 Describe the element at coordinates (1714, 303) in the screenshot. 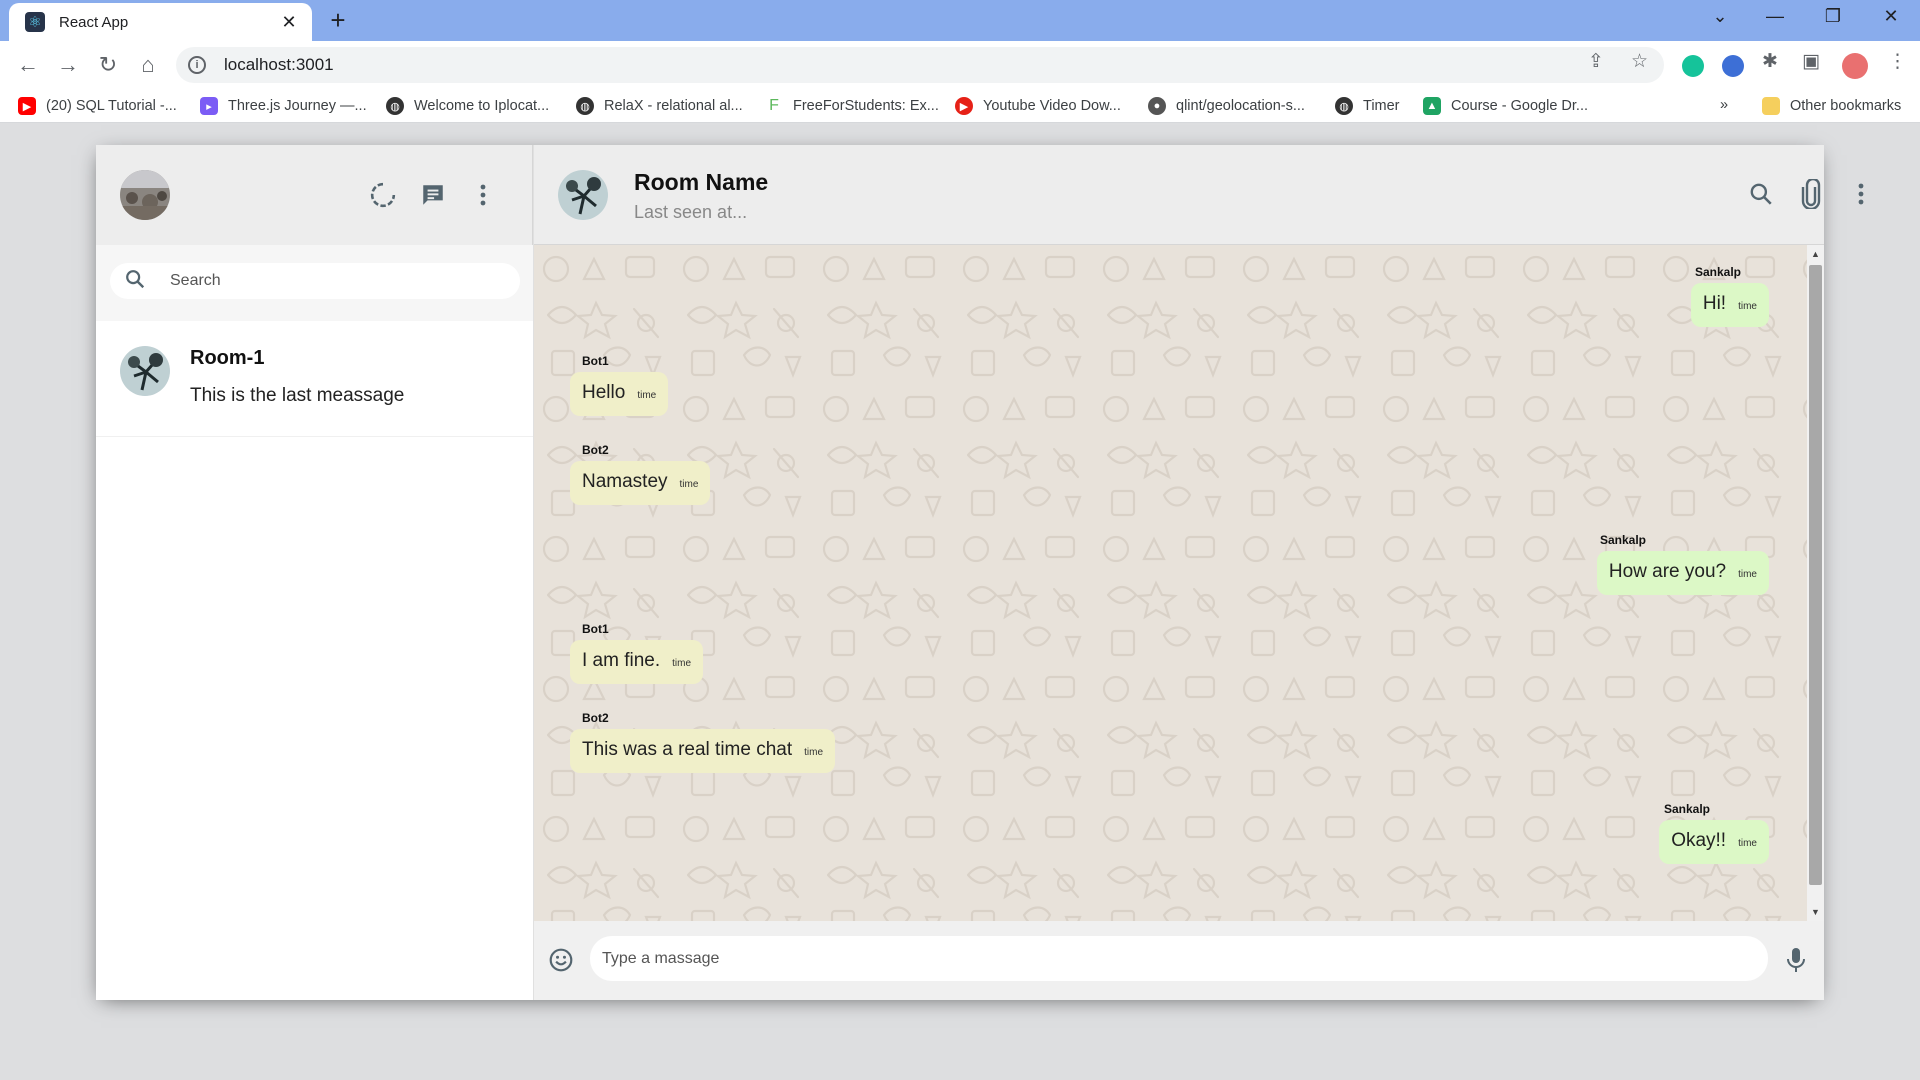

I see `message-text: Hi!` at that location.